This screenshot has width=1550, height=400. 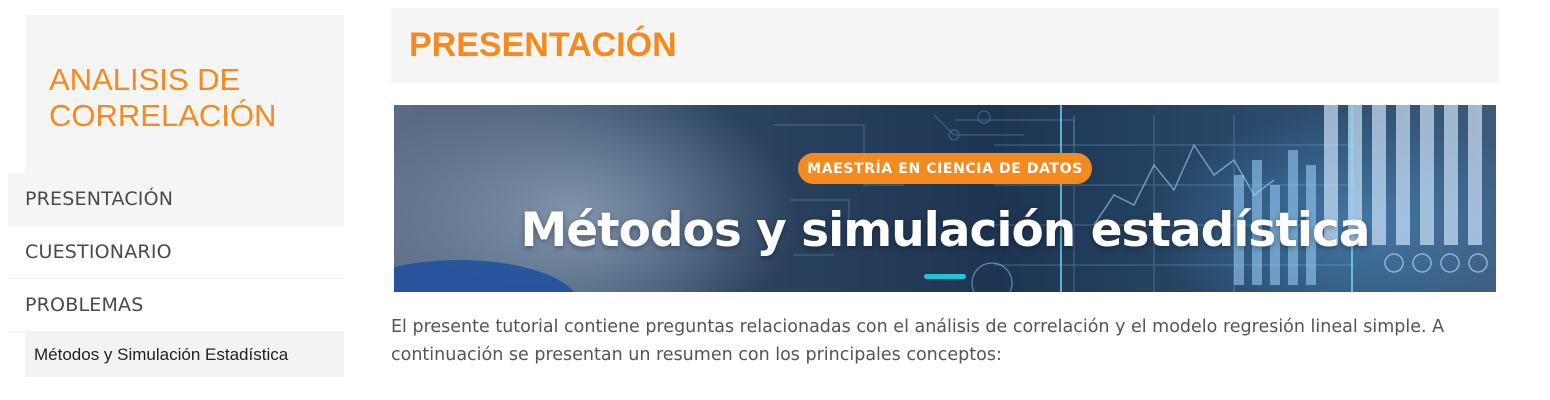 I want to click on program-badge: MAESTRÍA EN CIENCIA DE DATOS, so click(x=945, y=168).